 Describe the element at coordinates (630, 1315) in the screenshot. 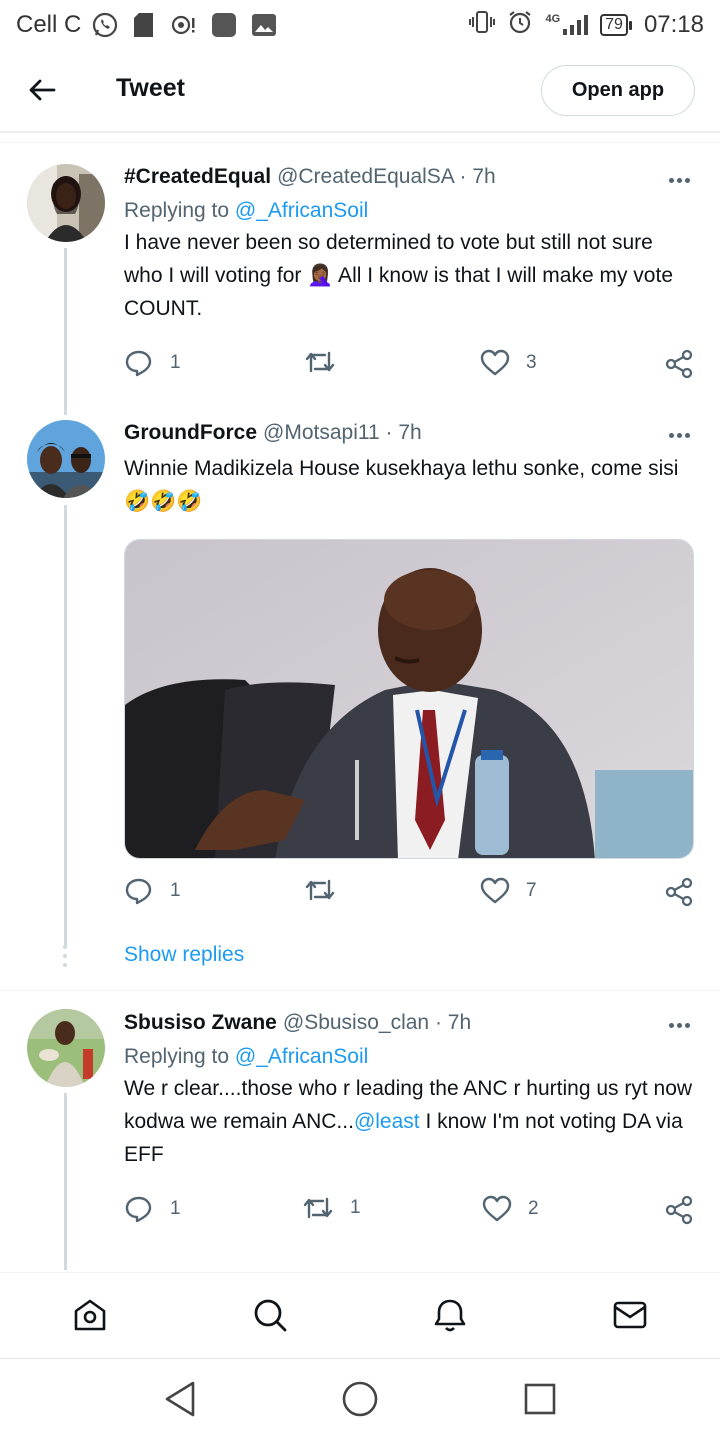

I see `messages-icon` at that location.